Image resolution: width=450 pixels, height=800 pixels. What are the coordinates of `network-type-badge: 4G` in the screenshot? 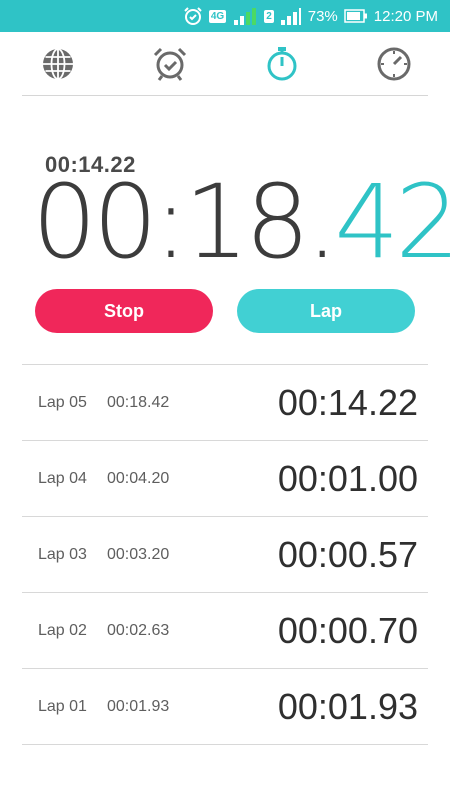 It's located at (217, 16).